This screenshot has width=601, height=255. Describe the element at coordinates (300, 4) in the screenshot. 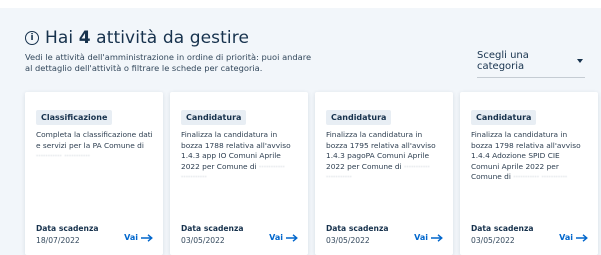

I see `top-strip` at that location.